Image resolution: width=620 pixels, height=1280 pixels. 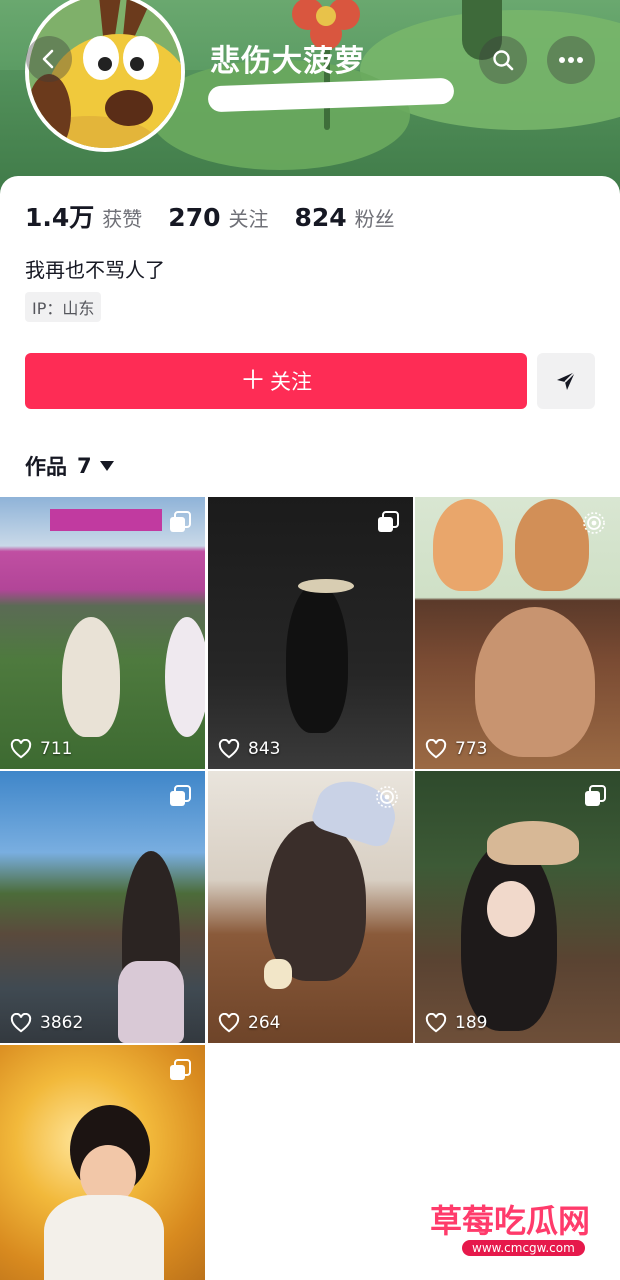 I want to click on face-shape, so click(x=511, y=909).